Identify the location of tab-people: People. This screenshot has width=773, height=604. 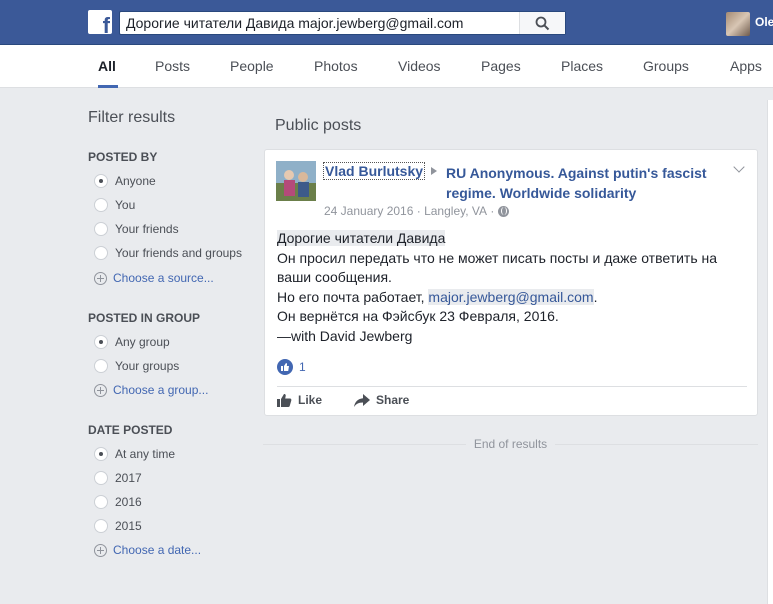
(252, 66).